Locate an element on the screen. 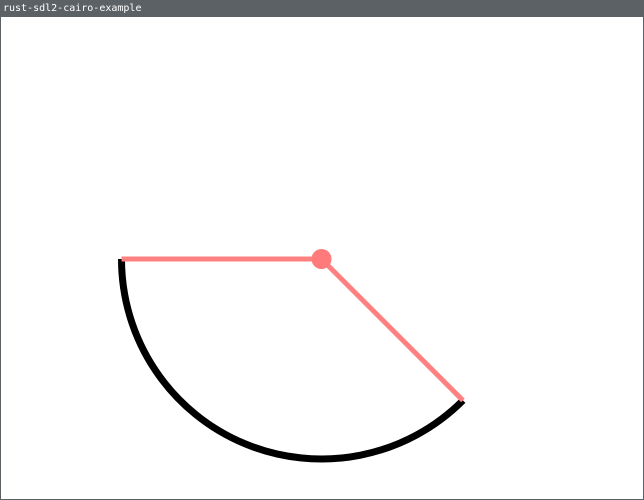  center-marker is located at coordinates (321, 259).